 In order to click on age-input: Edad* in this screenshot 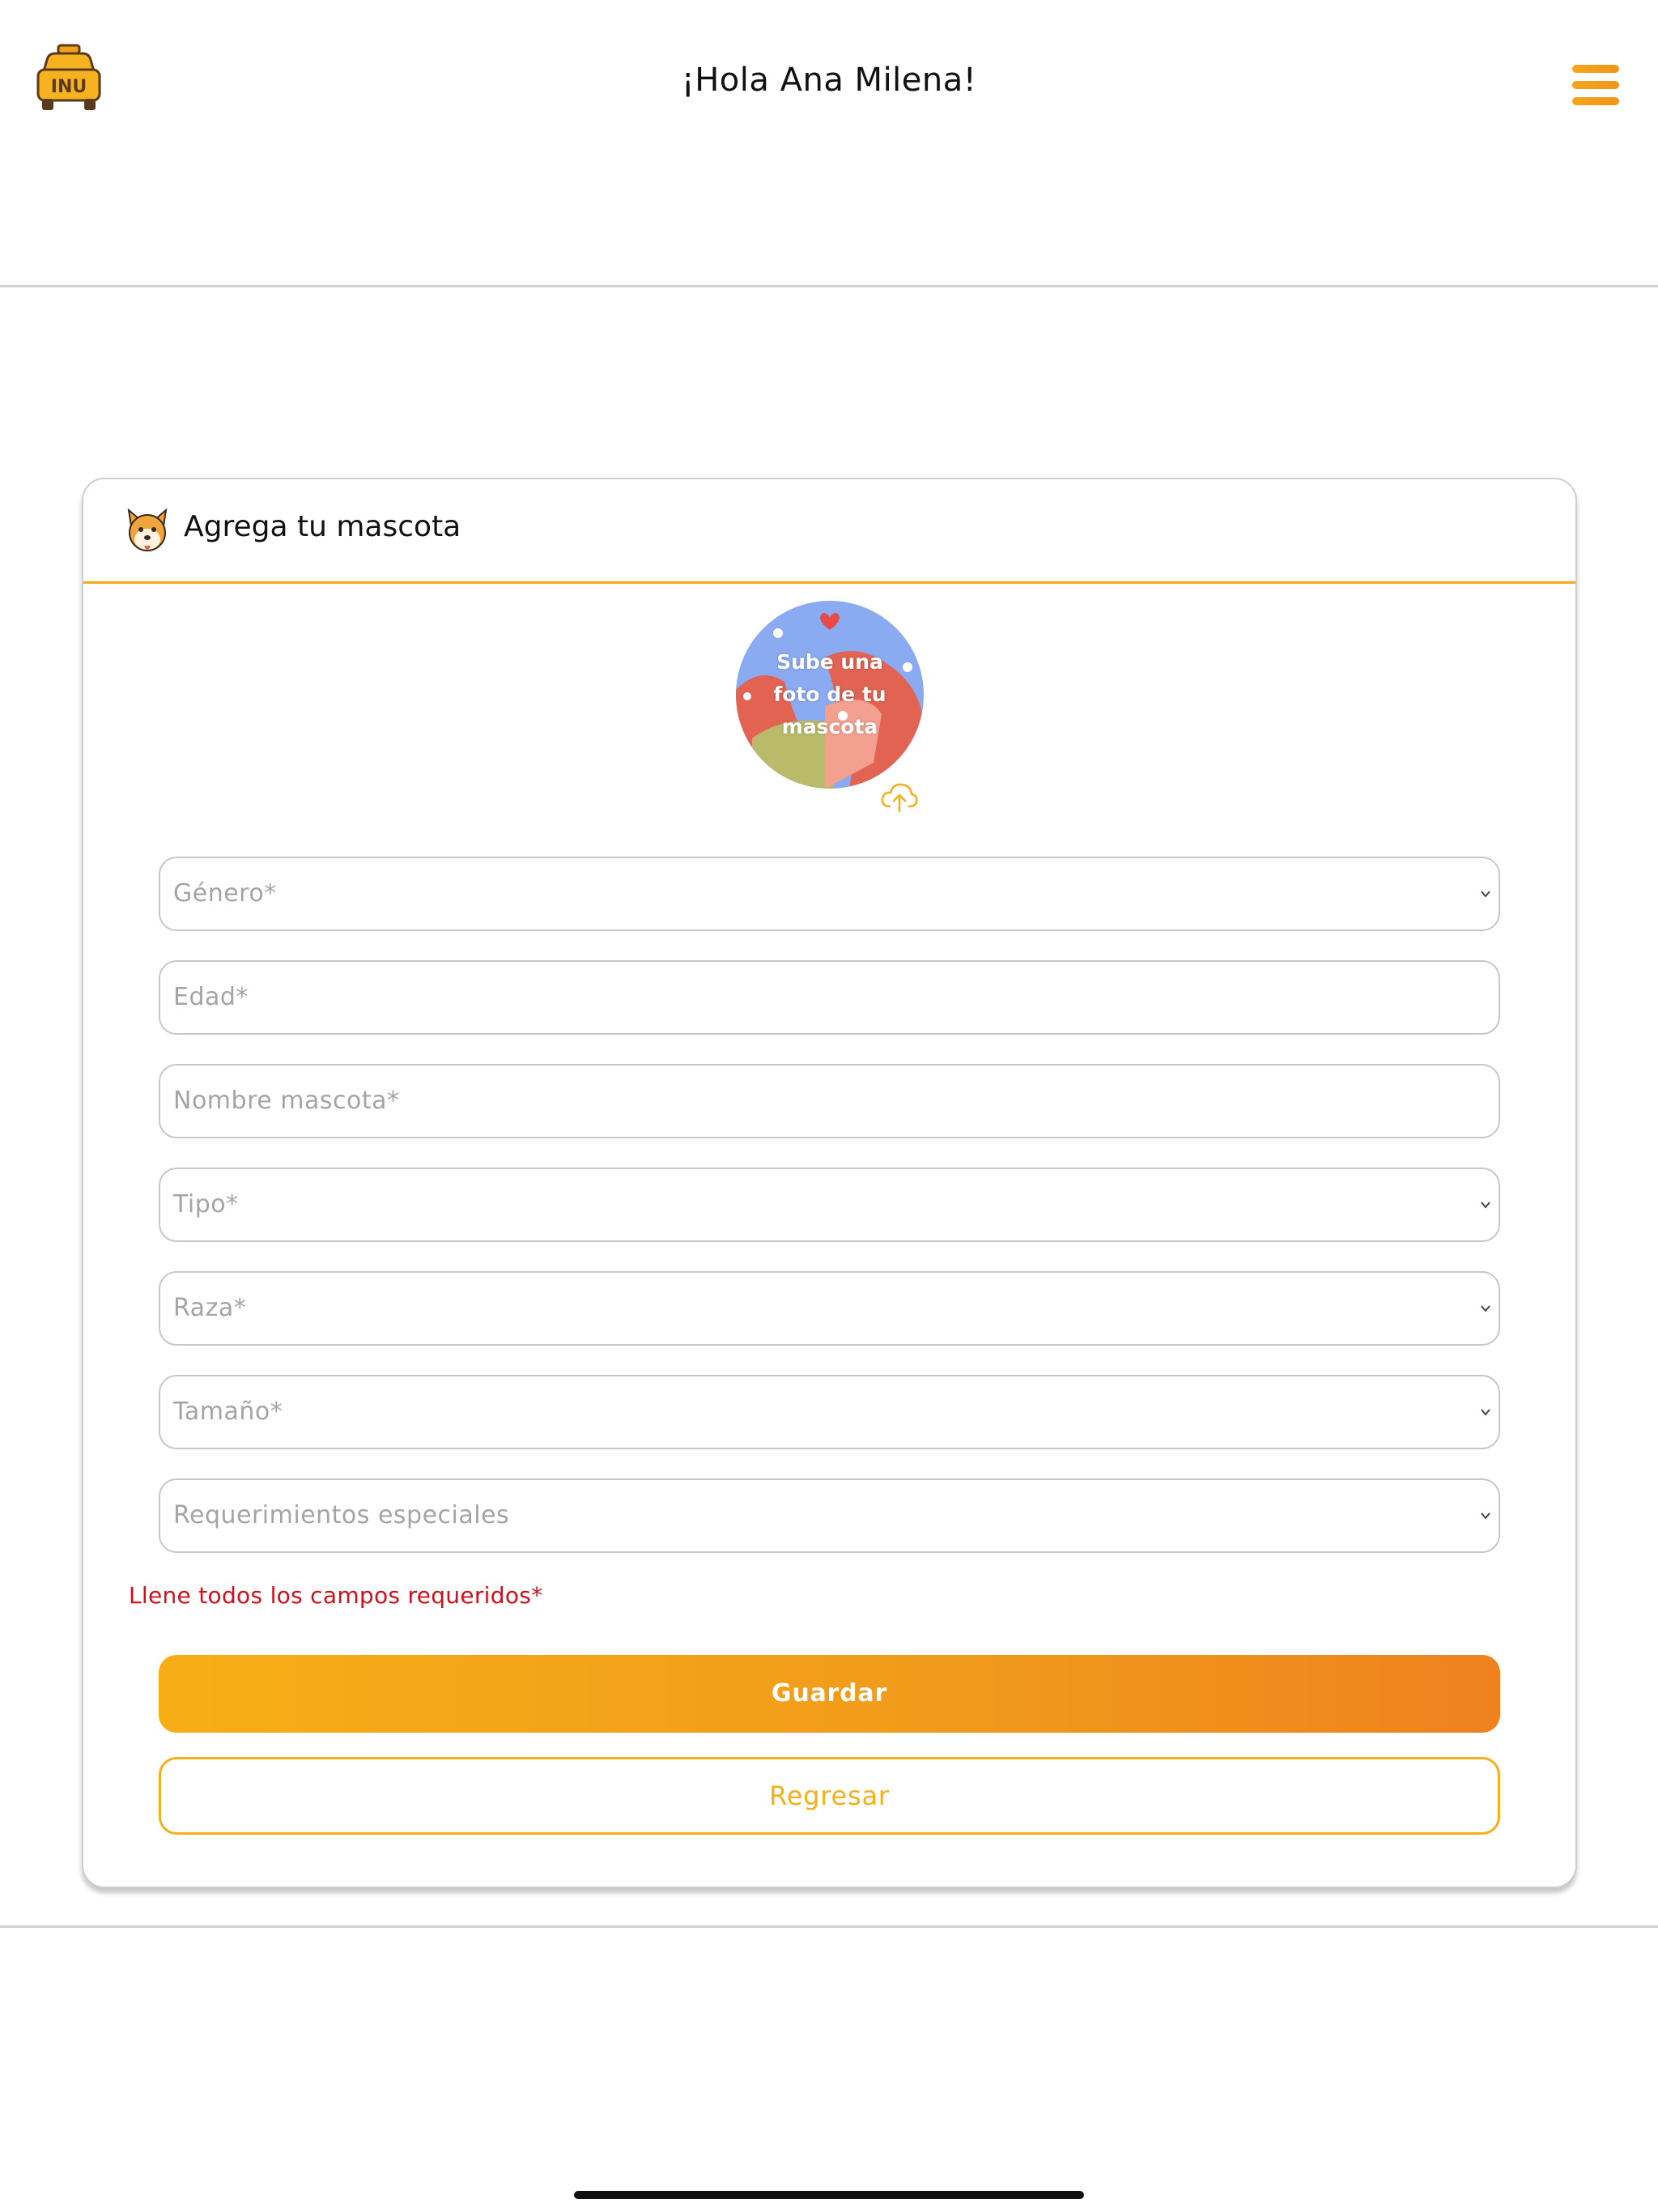, I will do `click(829, 998)`.